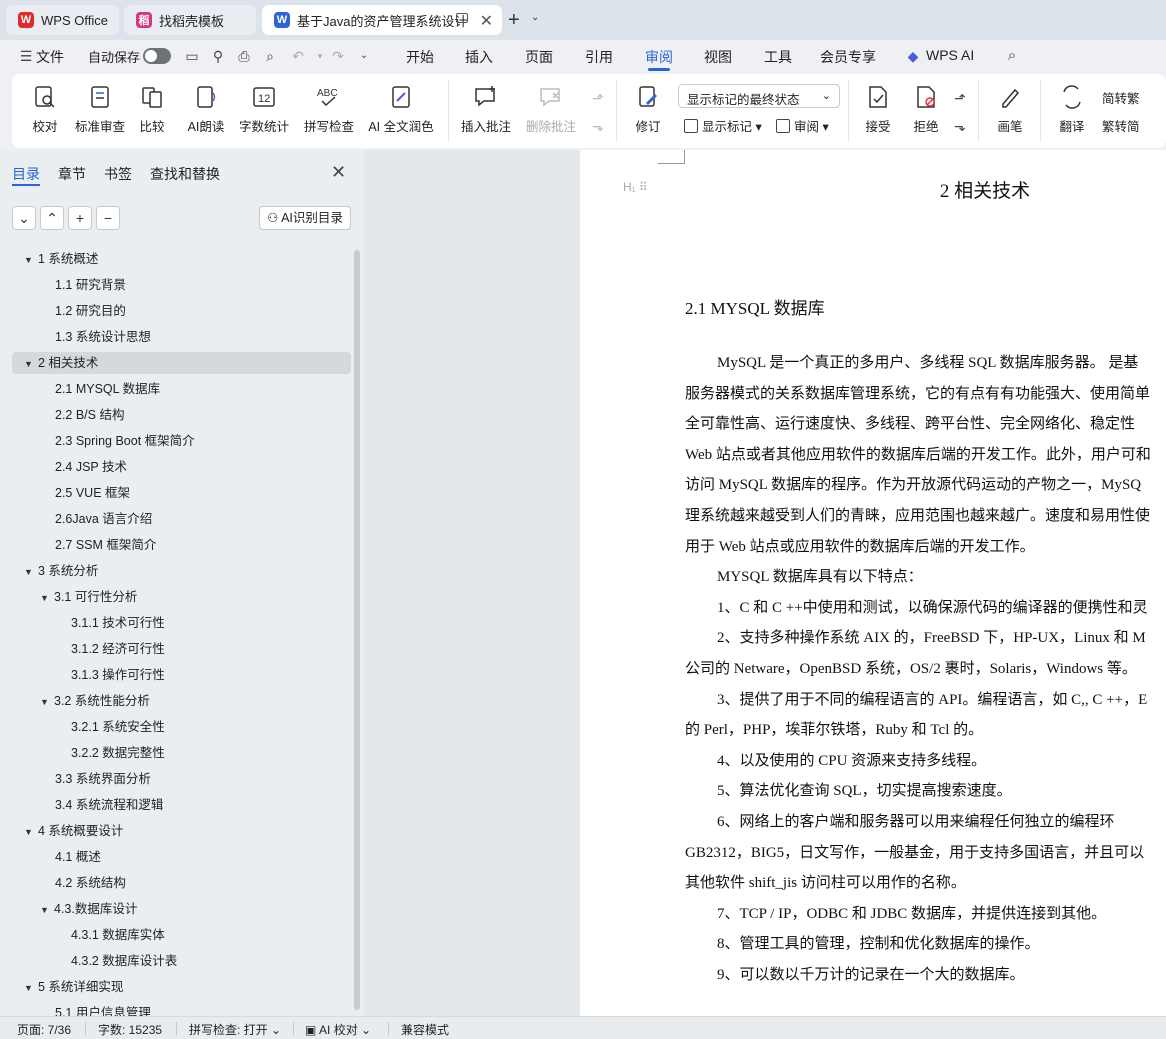  Describe the element at coordinates (107, 389) in the screenshot. I see `toc-item: 2.1 MYSQL 数据库` at that location.